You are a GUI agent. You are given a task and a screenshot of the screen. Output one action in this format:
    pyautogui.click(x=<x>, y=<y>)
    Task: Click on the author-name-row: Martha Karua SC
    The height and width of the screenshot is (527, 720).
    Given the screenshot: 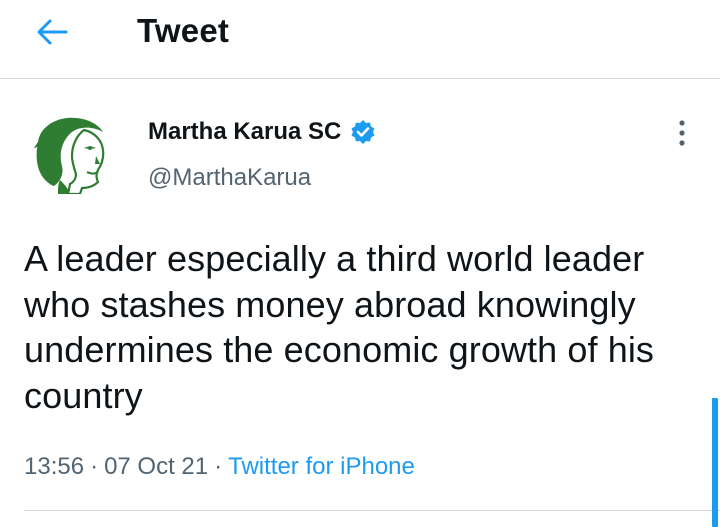 What is the action you would take?
    pyautogui.click(x=262, y=132)
    